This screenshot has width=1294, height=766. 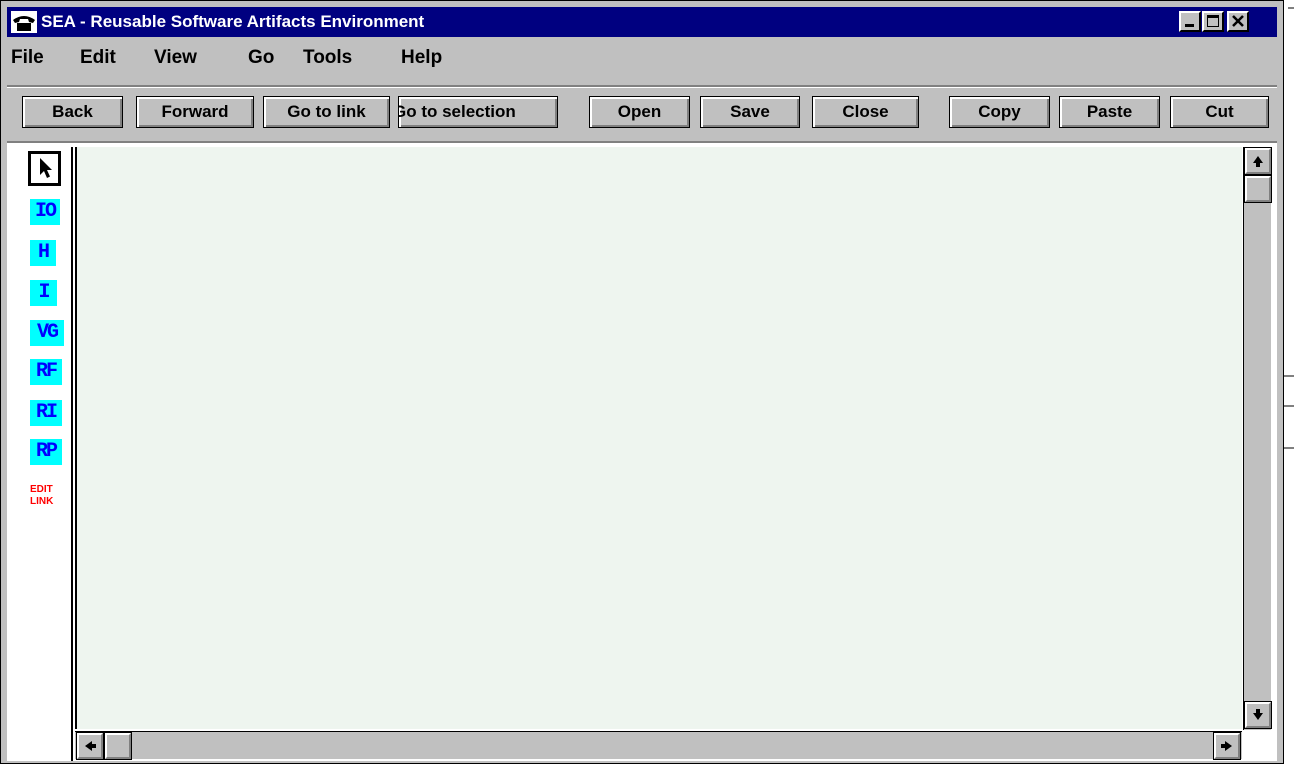 I want to click on minimize-icon, so click(x=1189, y=25).